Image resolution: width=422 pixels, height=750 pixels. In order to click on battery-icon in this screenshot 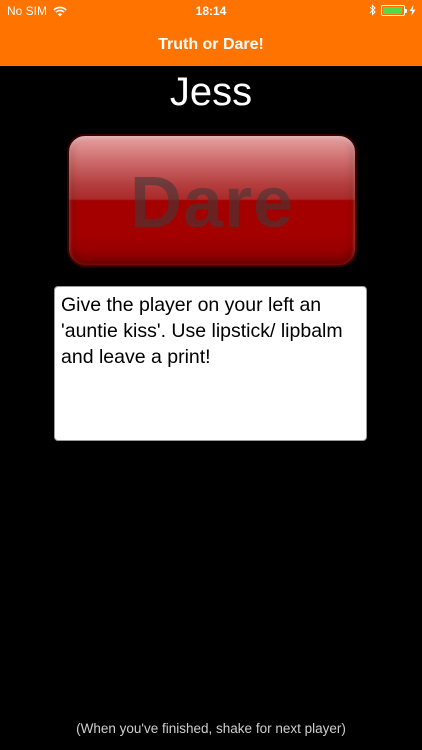, I will do `click(394, 10)`.